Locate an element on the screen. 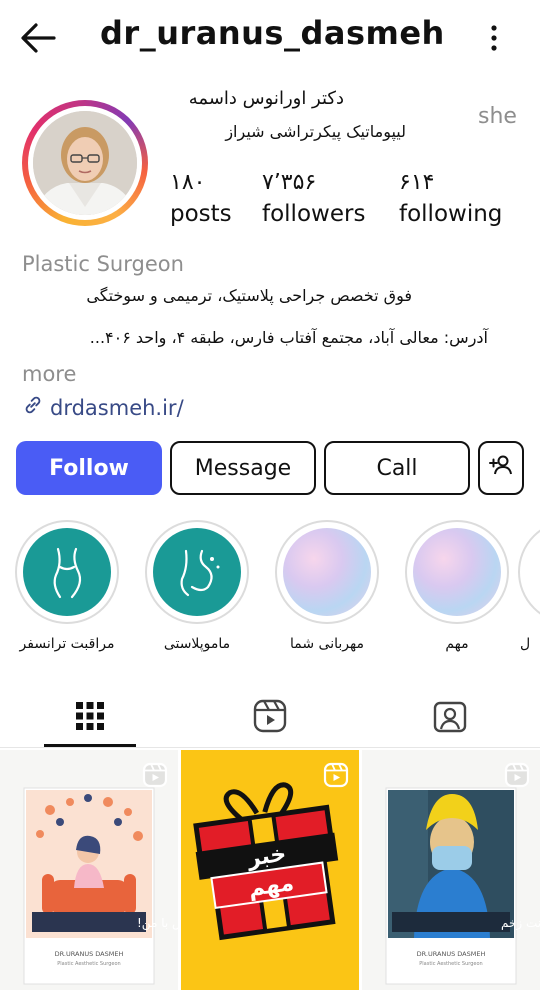 Image resolution: width=540 pixels, height=1001 pixels. add-user-button is located at coordinates (501, 468).